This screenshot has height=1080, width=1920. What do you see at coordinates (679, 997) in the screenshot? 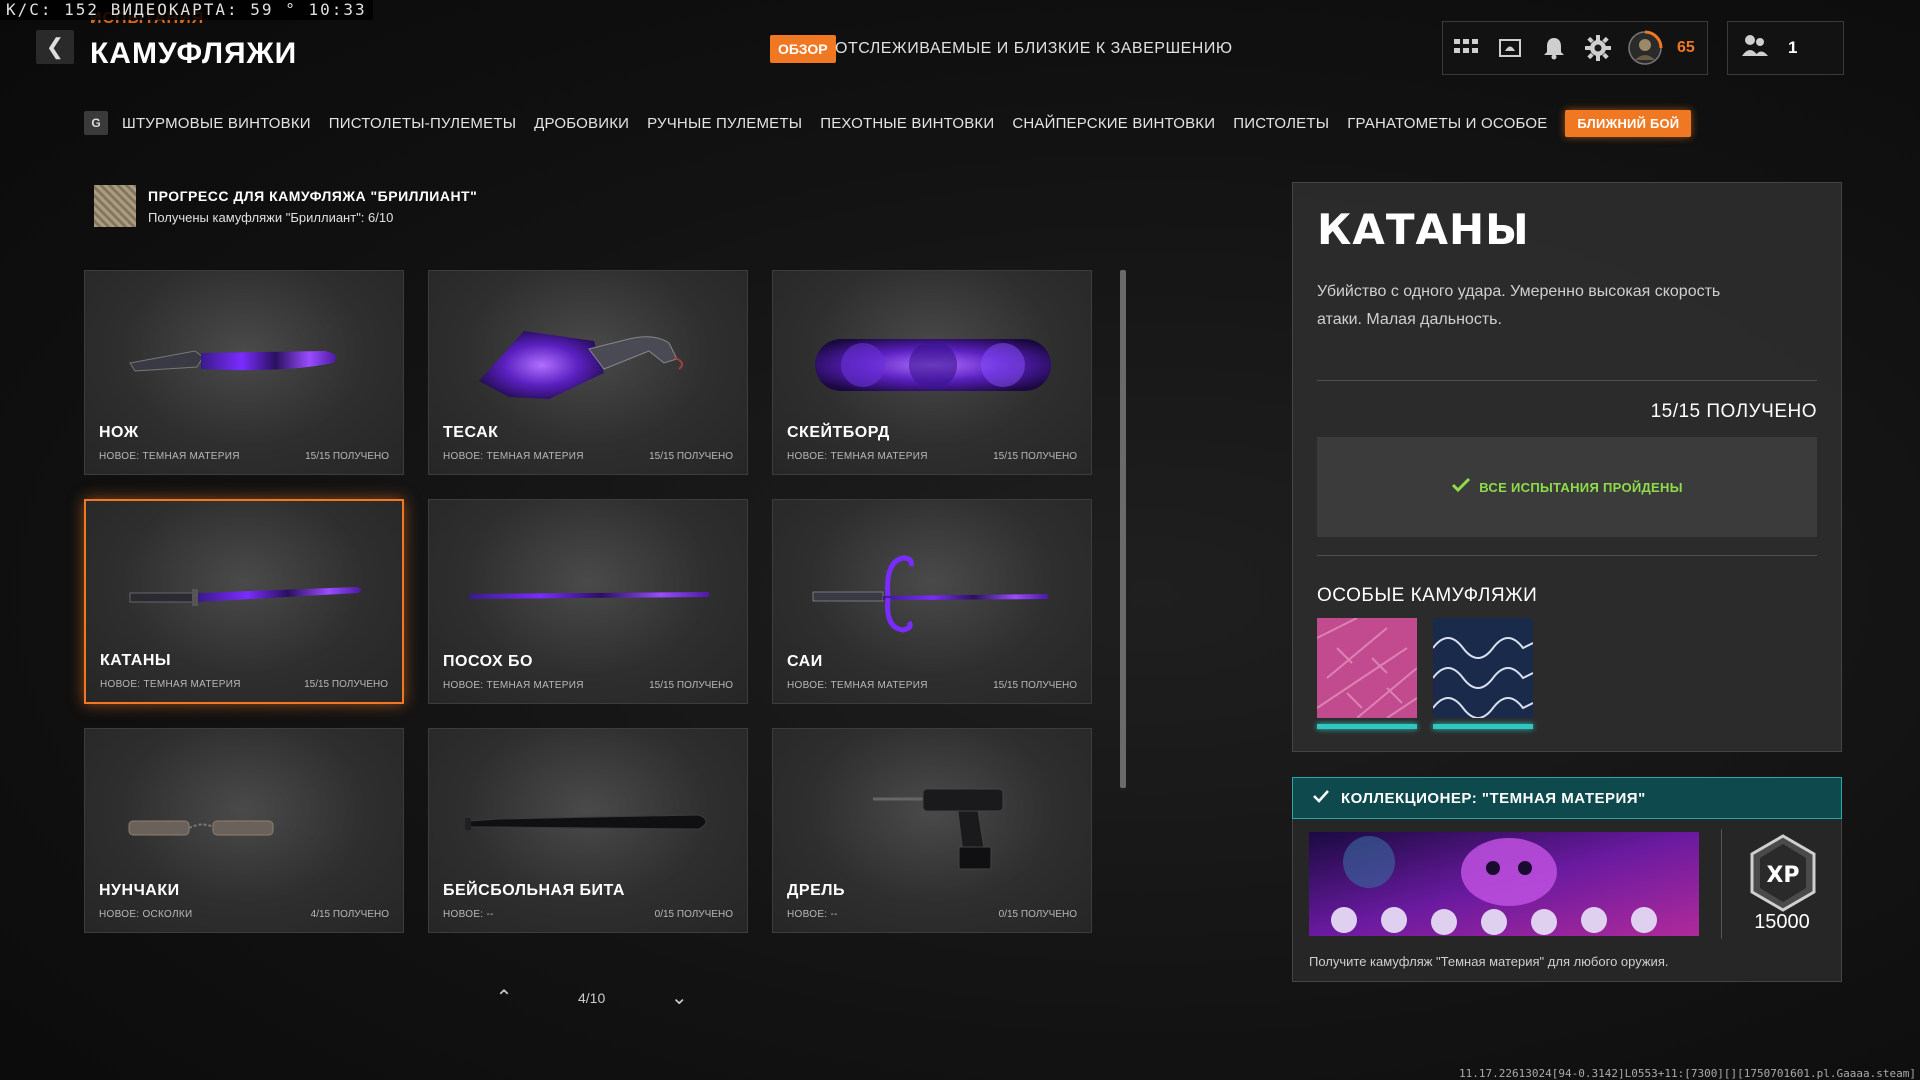
I see `chevron-down-icon: ⌄` at bounding box center [679, 997].